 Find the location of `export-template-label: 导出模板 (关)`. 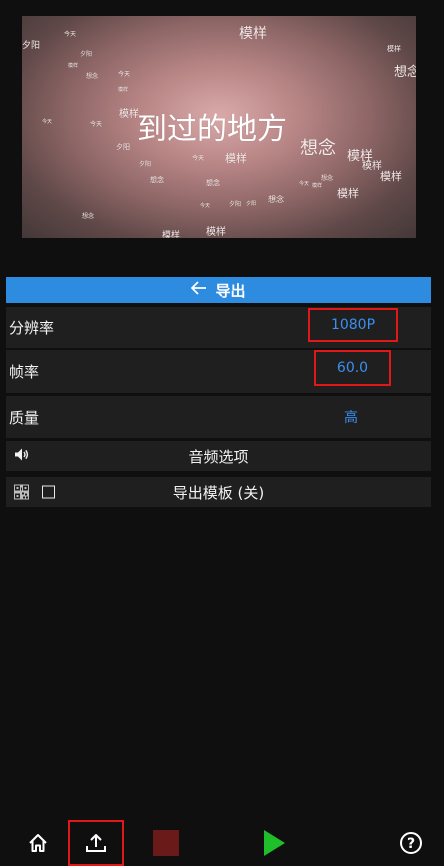

export-template-label: 导出模板 (关) is located at coordinates (218, 492).